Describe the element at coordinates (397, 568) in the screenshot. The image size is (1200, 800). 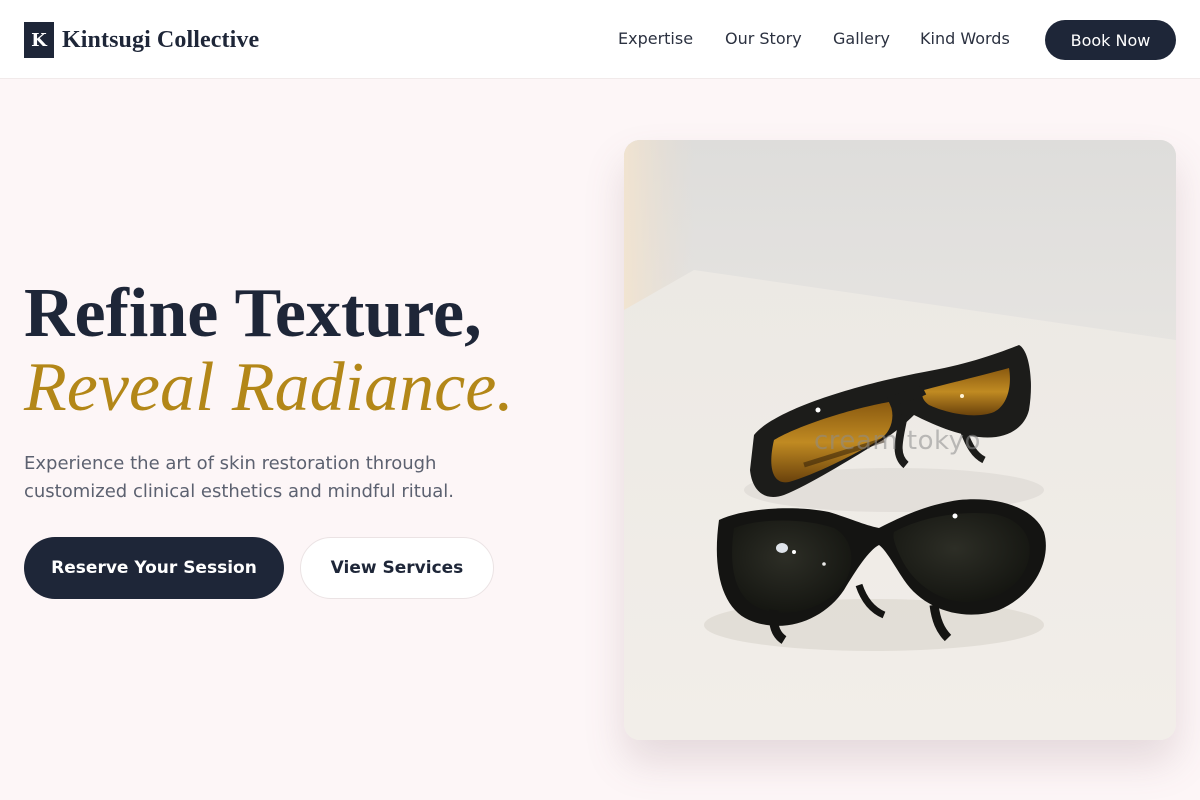
I see `view-services-button: View Services` at that location.